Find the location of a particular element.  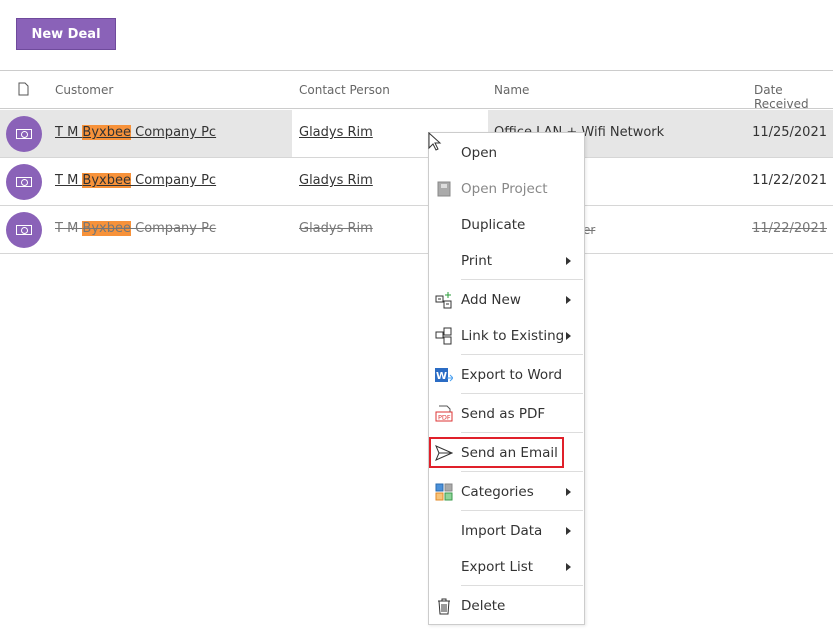

menu-item-add-new: Add New is located at coordinates (506, 300).